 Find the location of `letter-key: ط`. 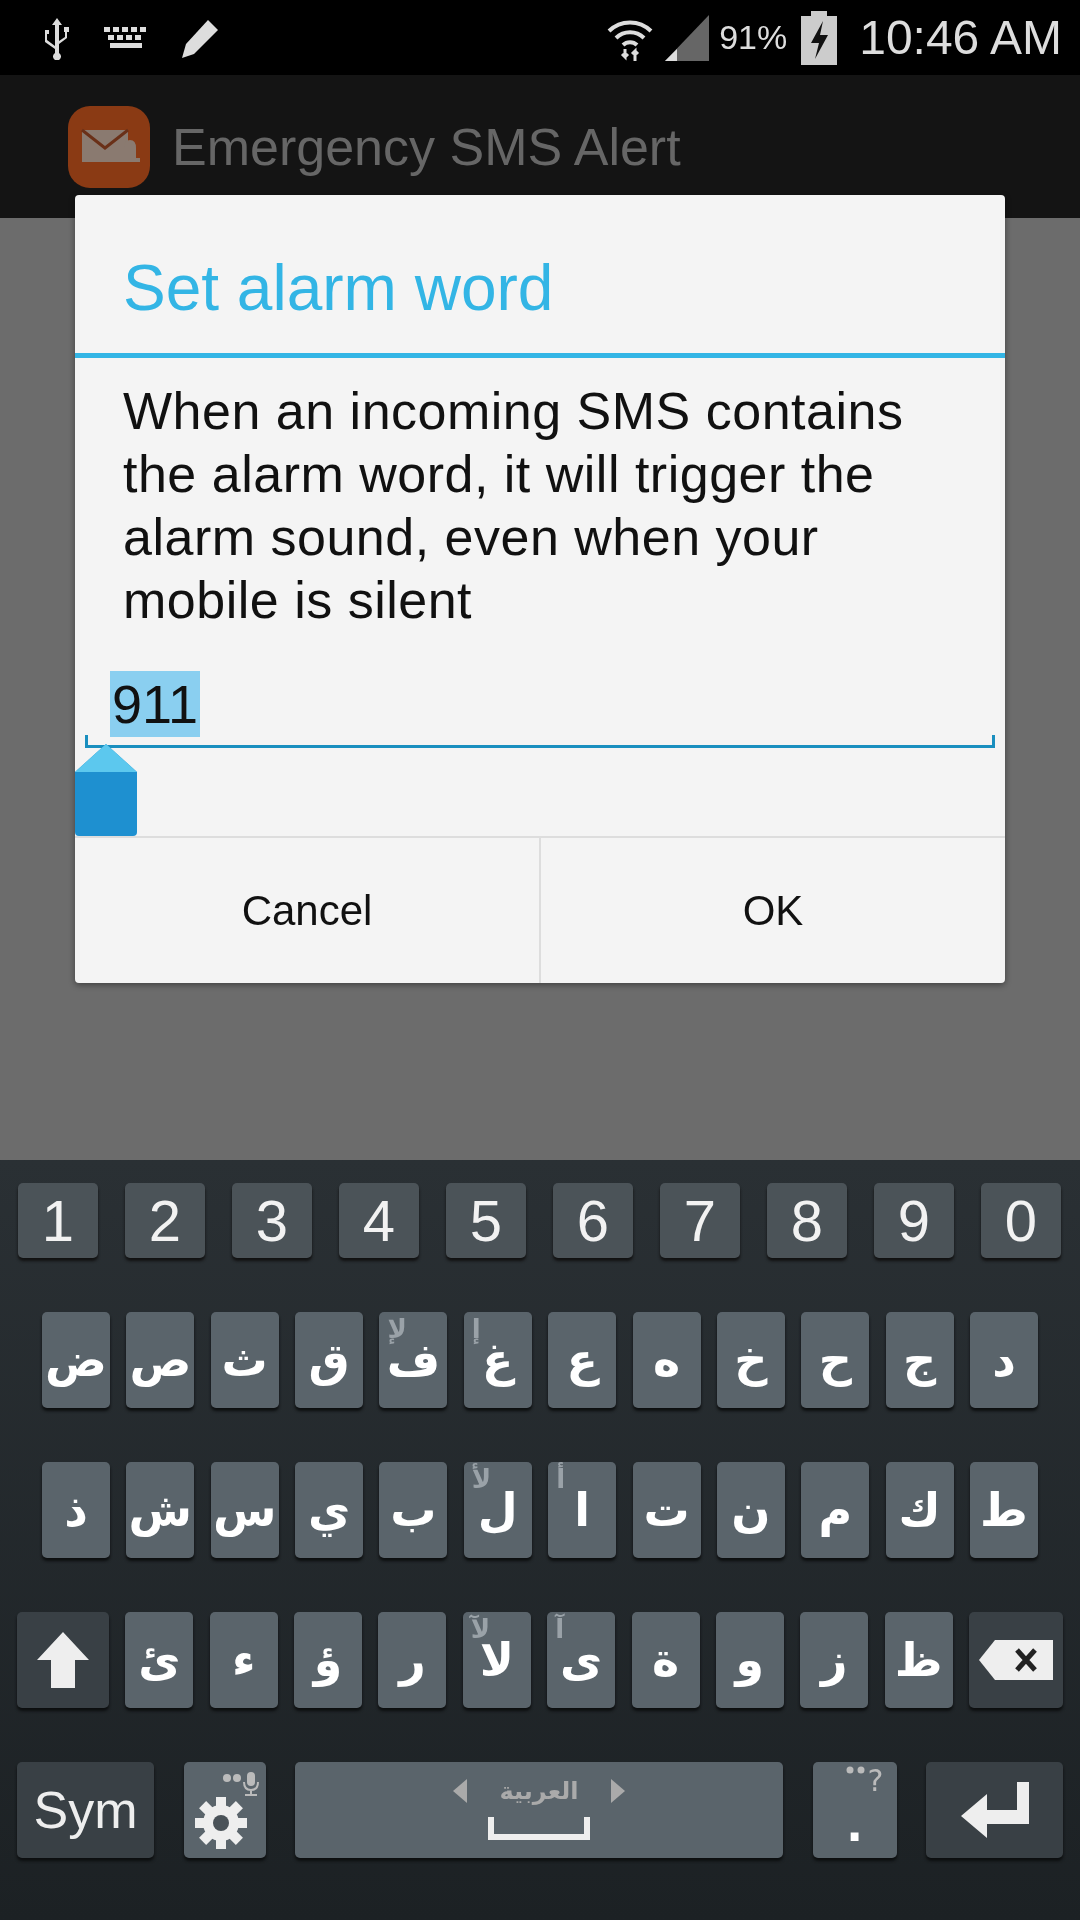

letter-key: ط is located at coordinates (1003, 1510).